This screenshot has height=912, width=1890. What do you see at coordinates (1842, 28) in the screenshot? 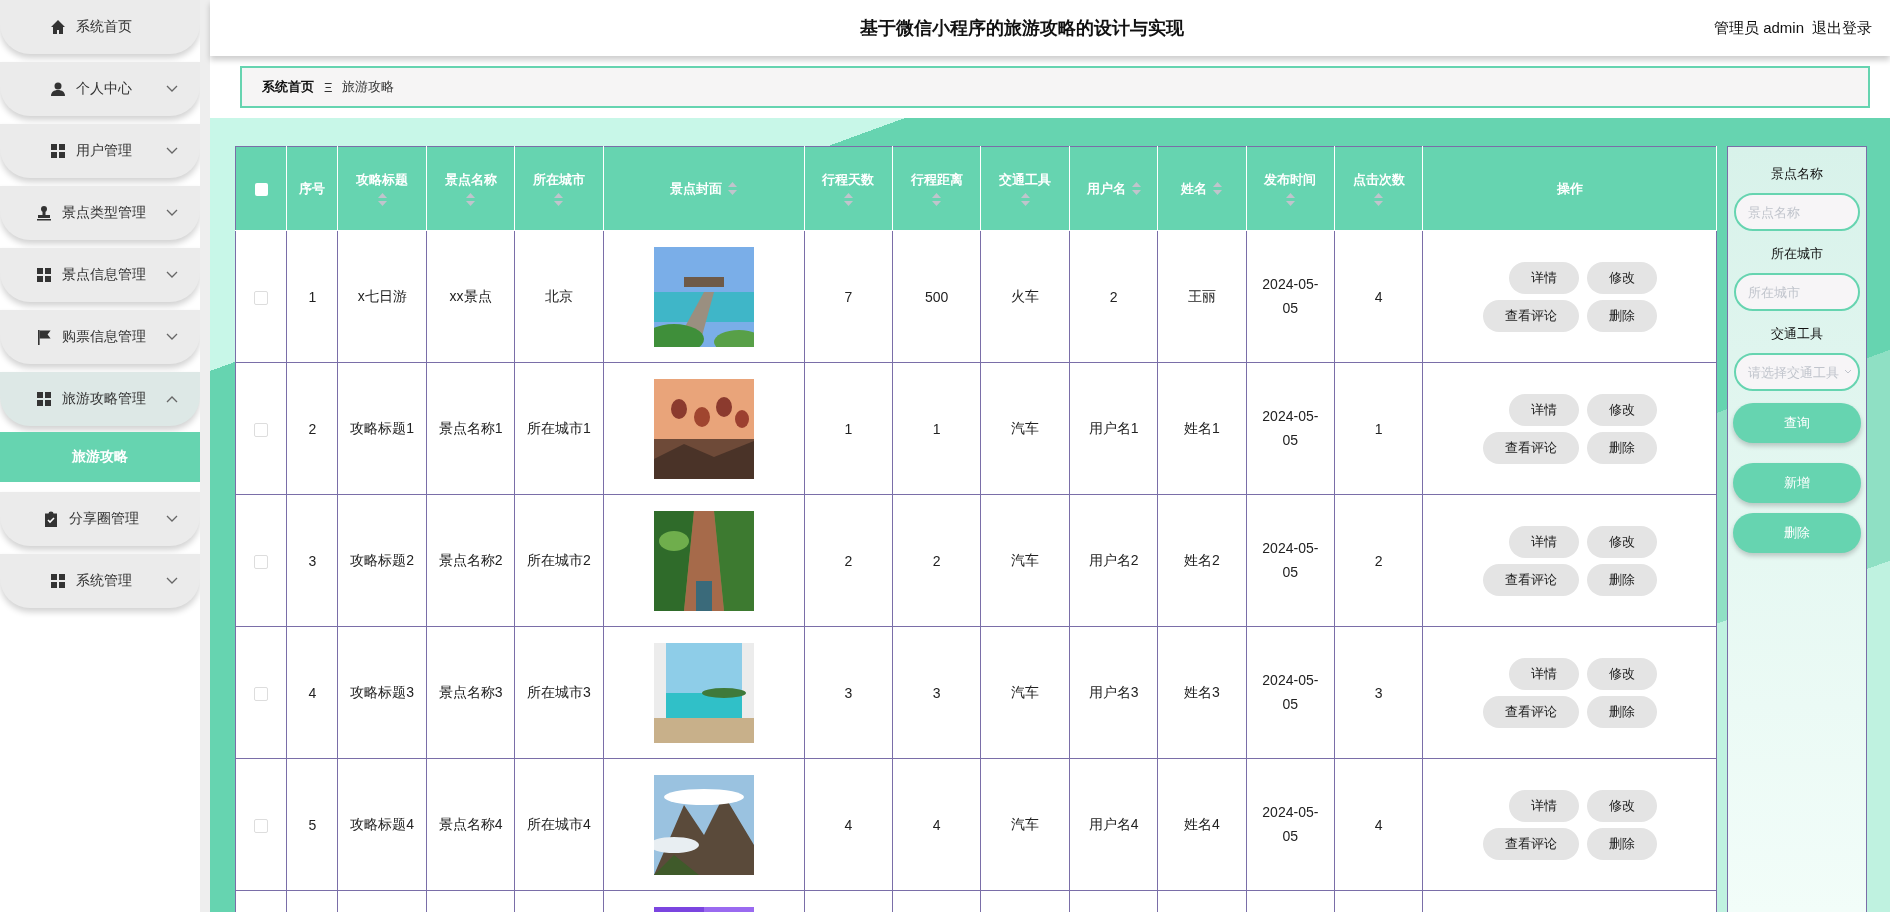
I see `logout-link: 退出登录` at bounding box center [1842, 28].